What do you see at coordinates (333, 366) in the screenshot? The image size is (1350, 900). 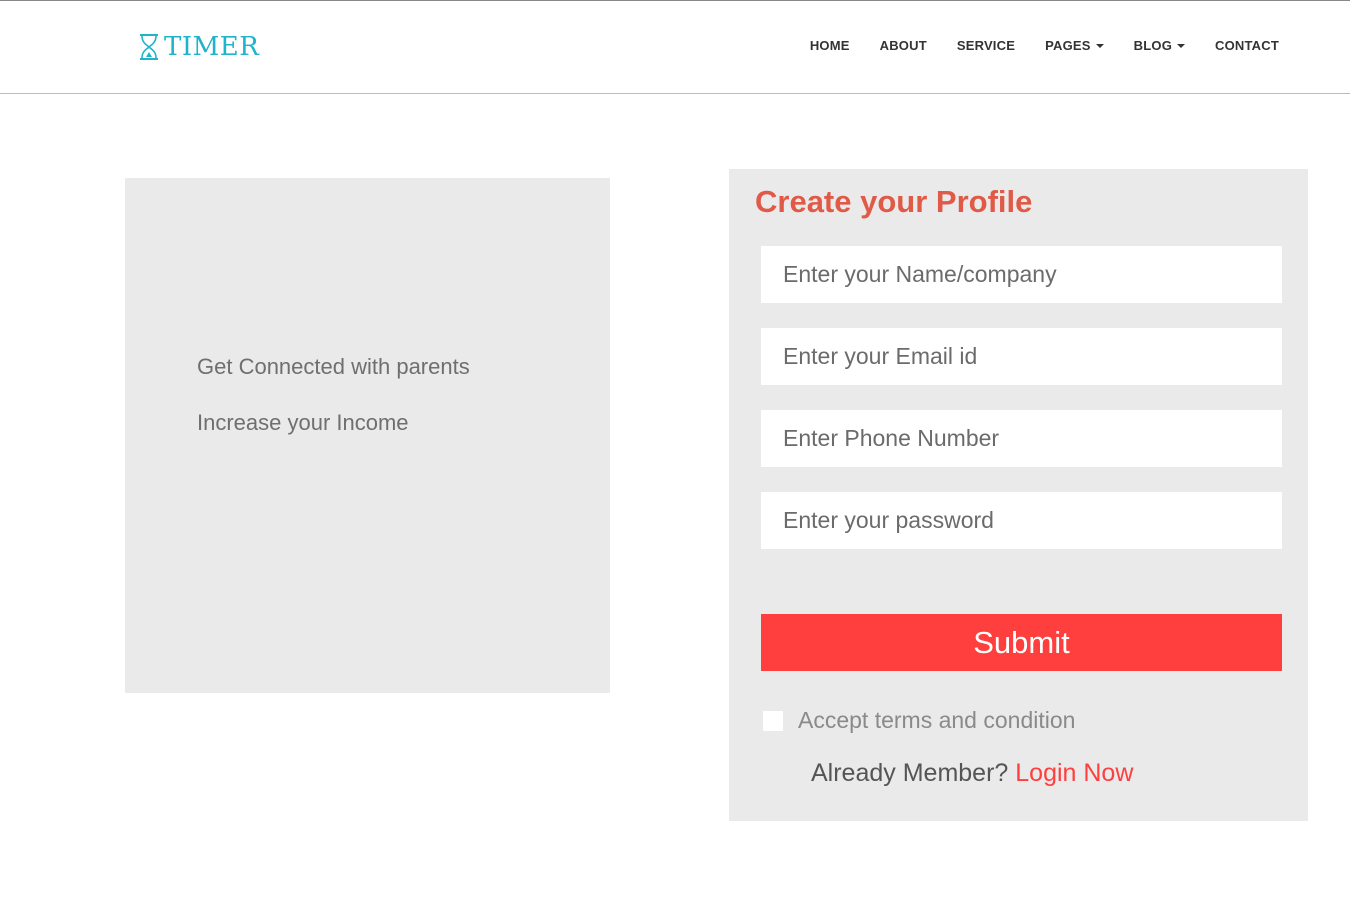 I see `feature-item: Get Connected with parents` at bounding box center [333, 366].